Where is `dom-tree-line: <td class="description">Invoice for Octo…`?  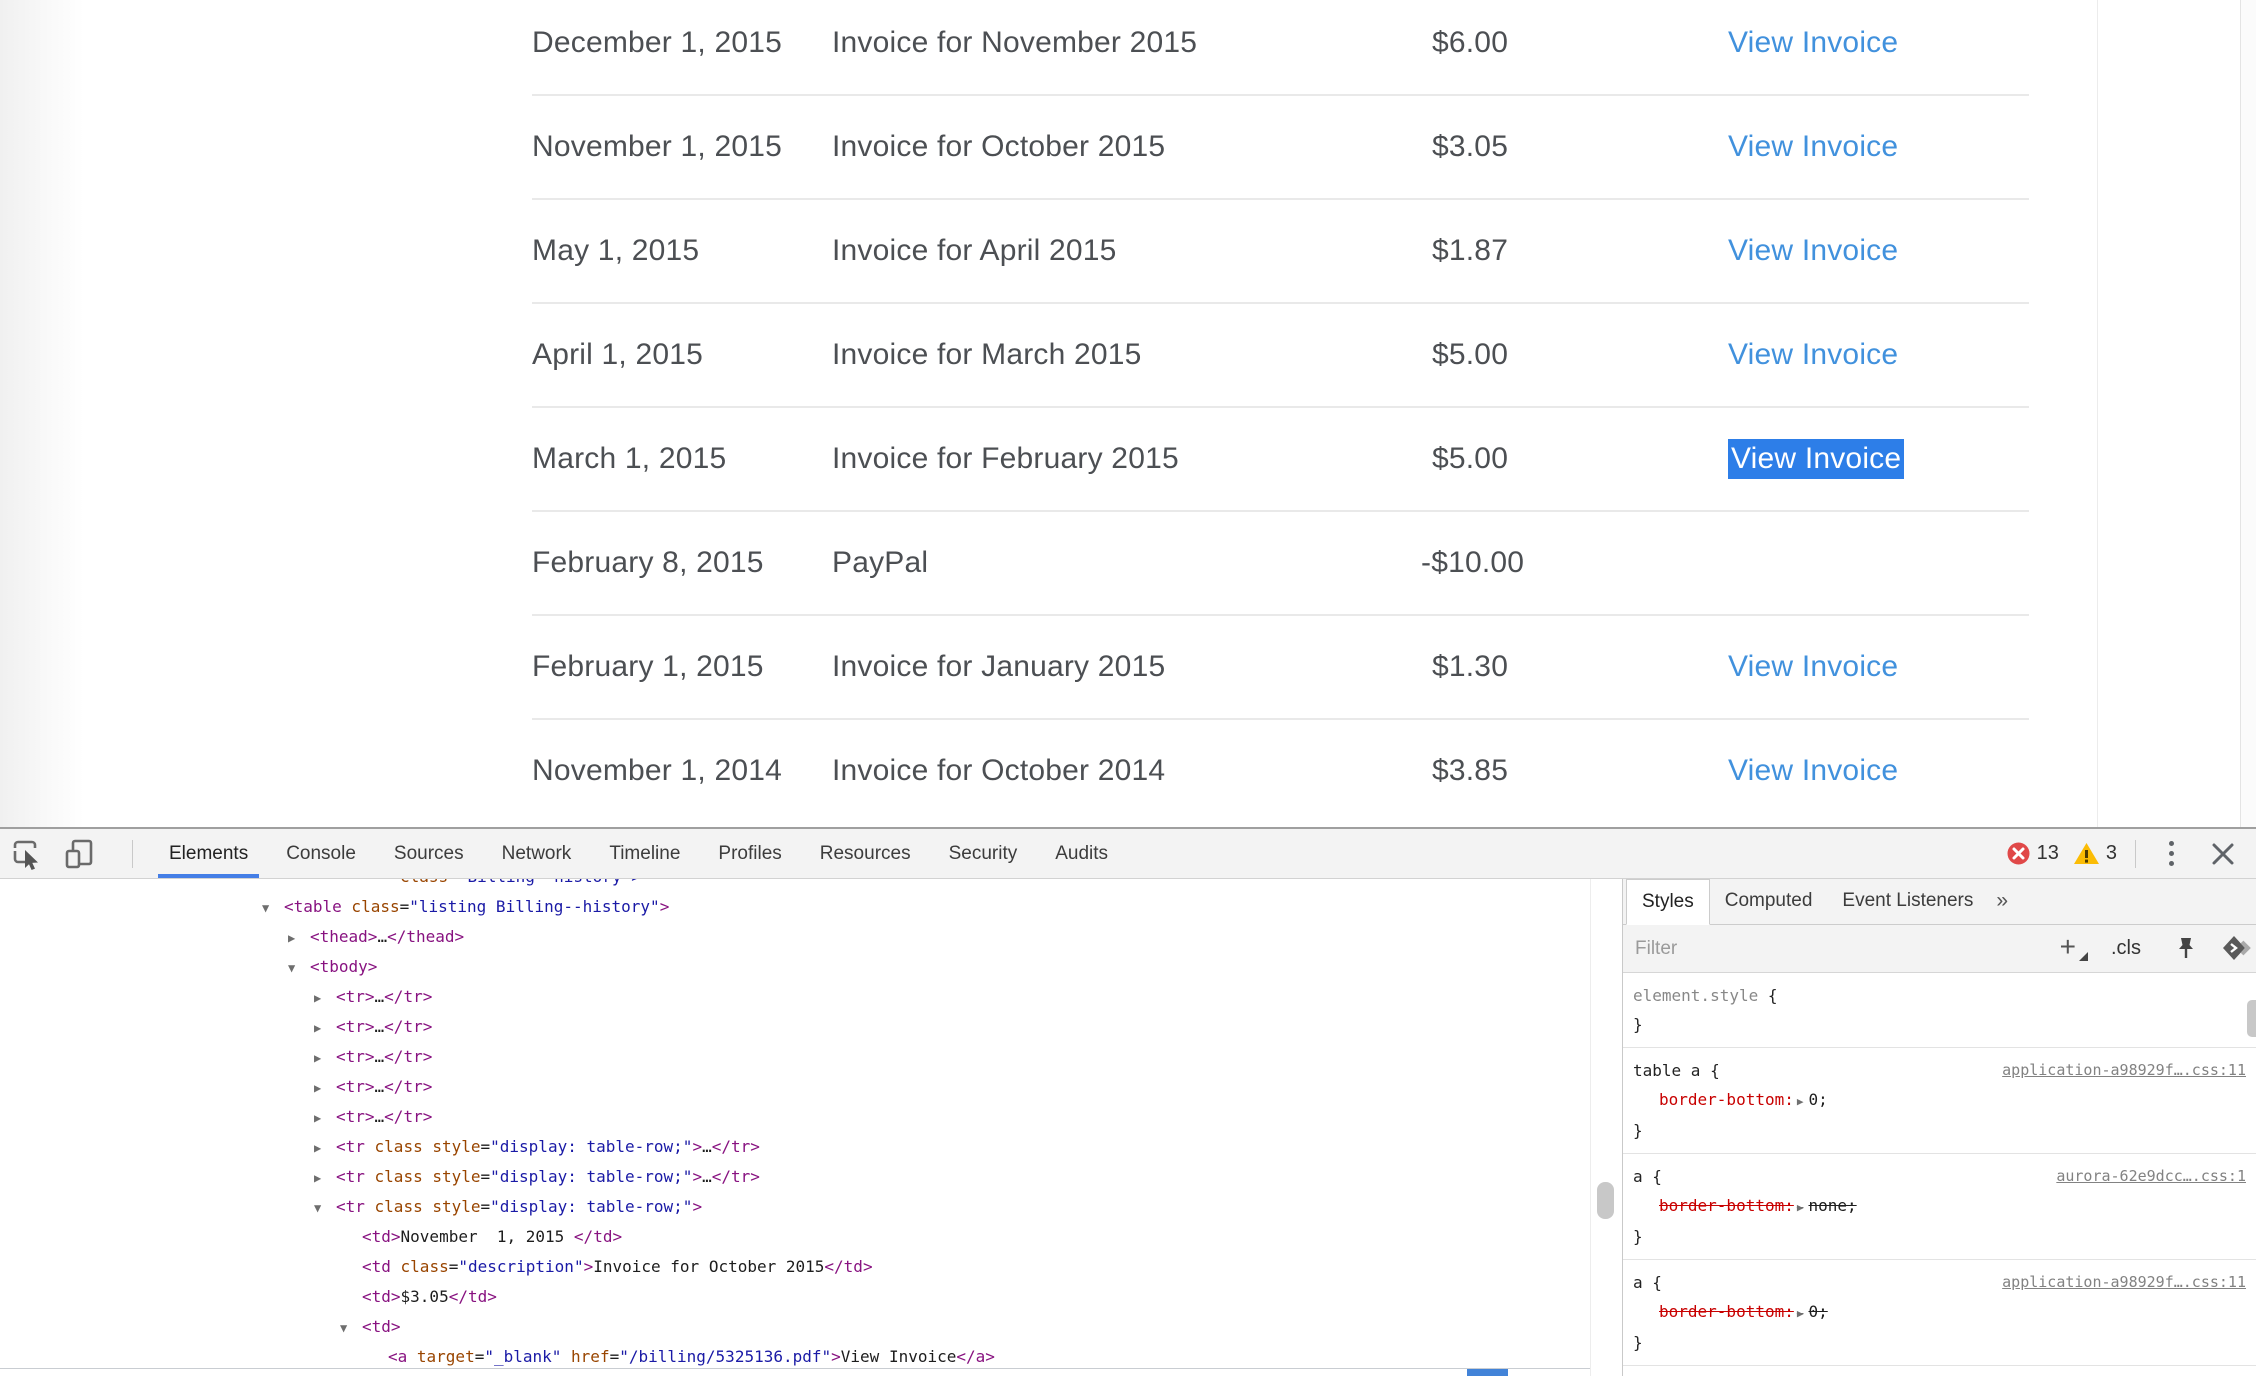
dom-tree-line: <td class="description">Invoice for Octo… is located at coordinates (811, 1267).